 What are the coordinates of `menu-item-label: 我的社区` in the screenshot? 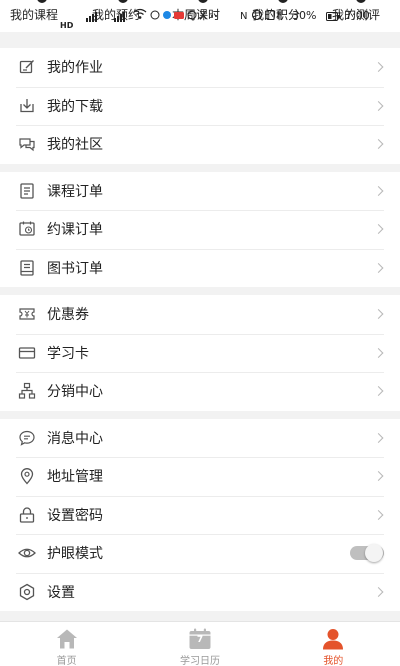 It's located at (75, 145).